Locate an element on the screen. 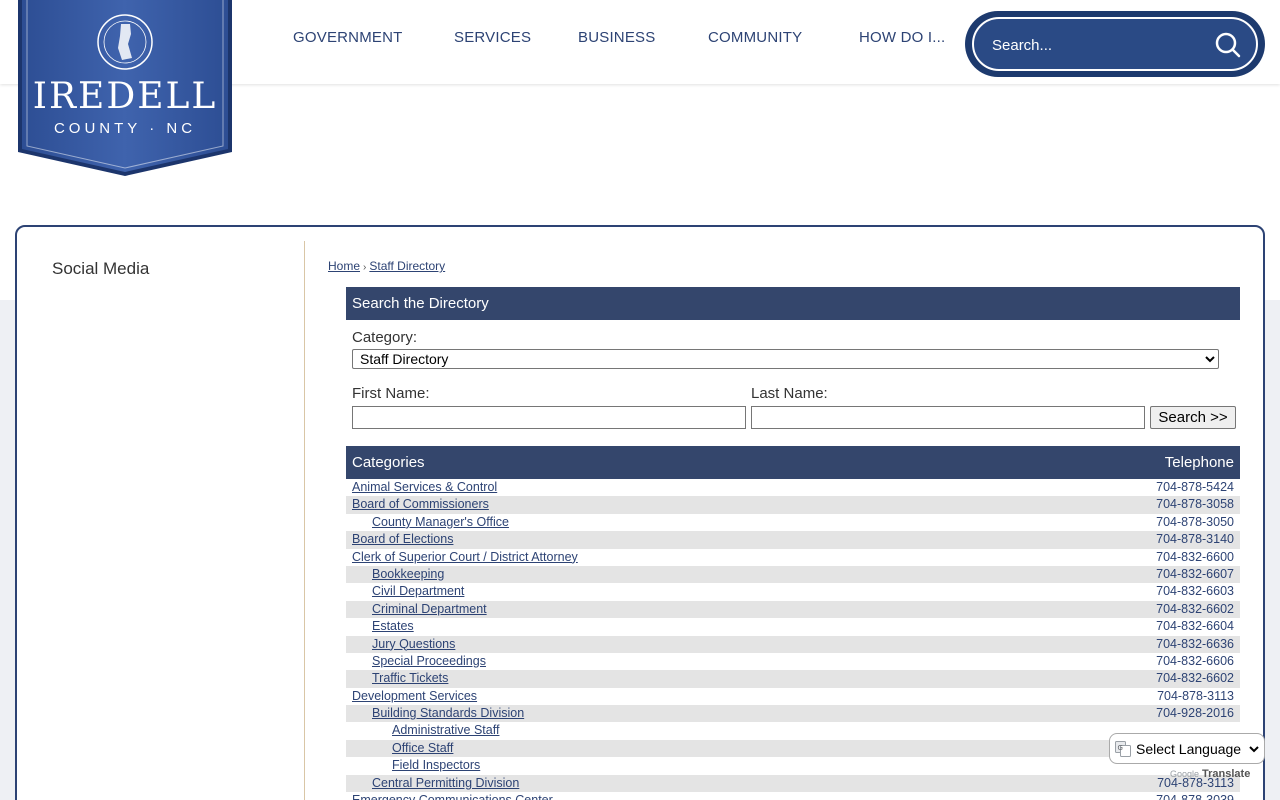  table-row: Board of Elections 704-878-3140 is located at coordinates (793, 540).